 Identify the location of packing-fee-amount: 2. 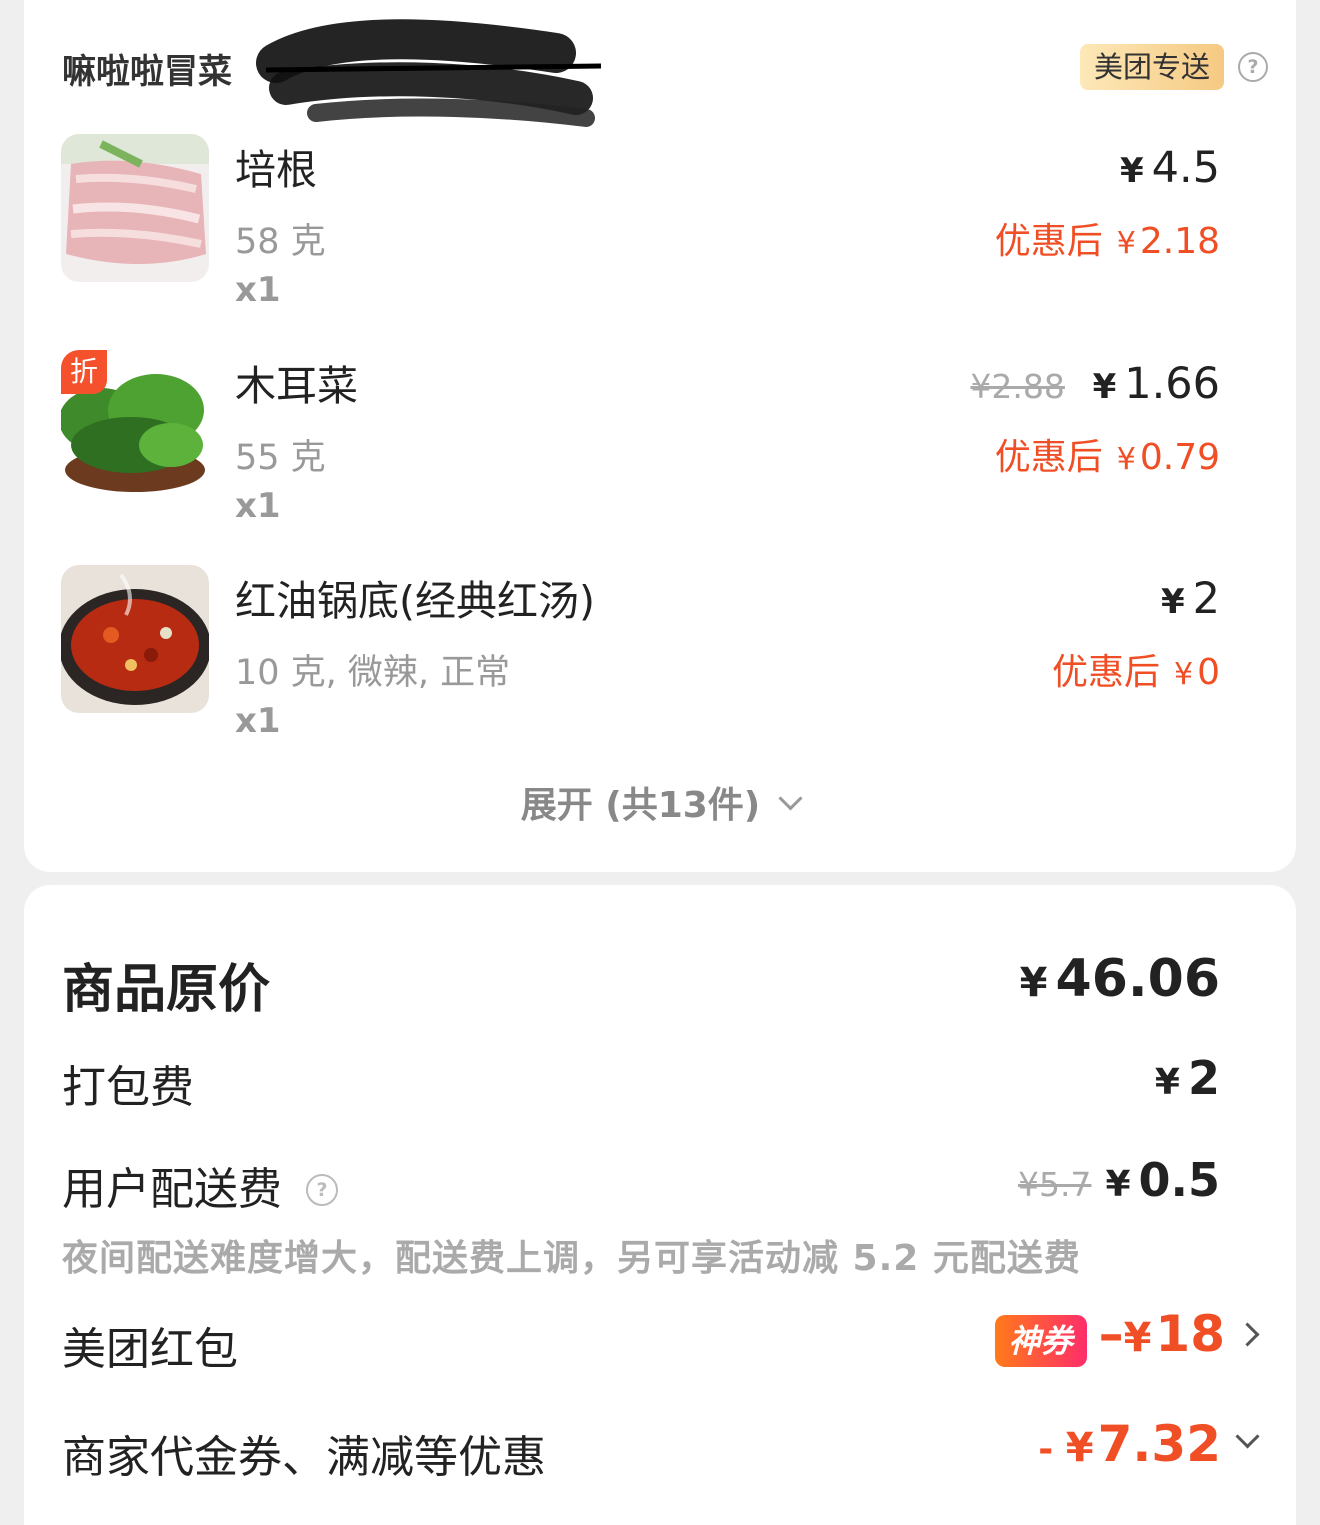
(1203, 1078).